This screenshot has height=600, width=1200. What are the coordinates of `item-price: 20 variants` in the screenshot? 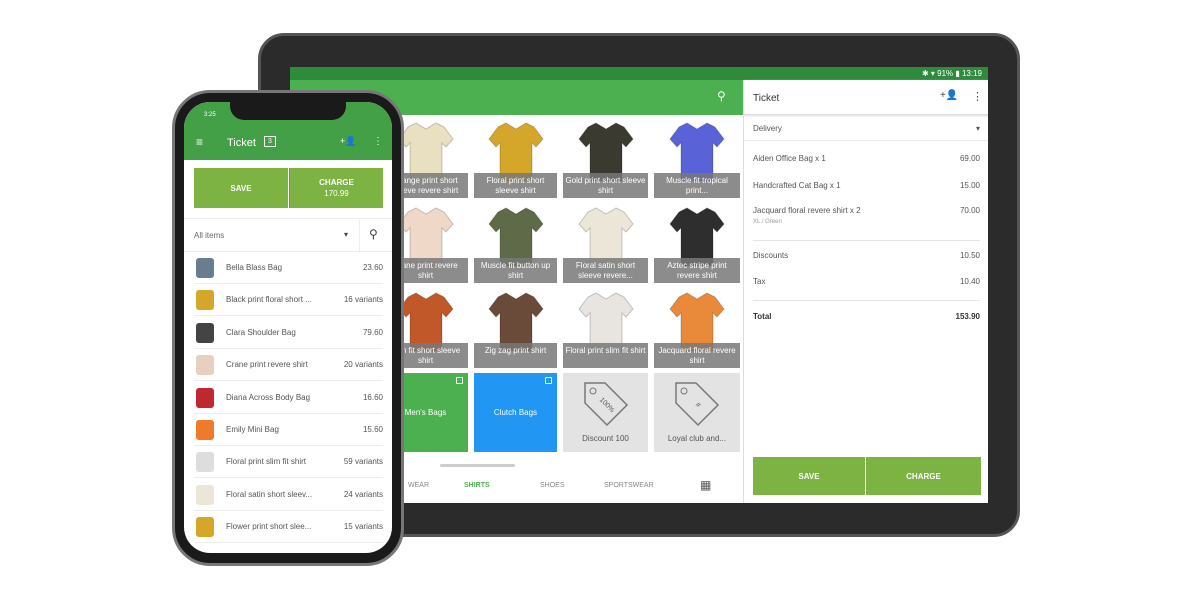 It's located at (363, 365).